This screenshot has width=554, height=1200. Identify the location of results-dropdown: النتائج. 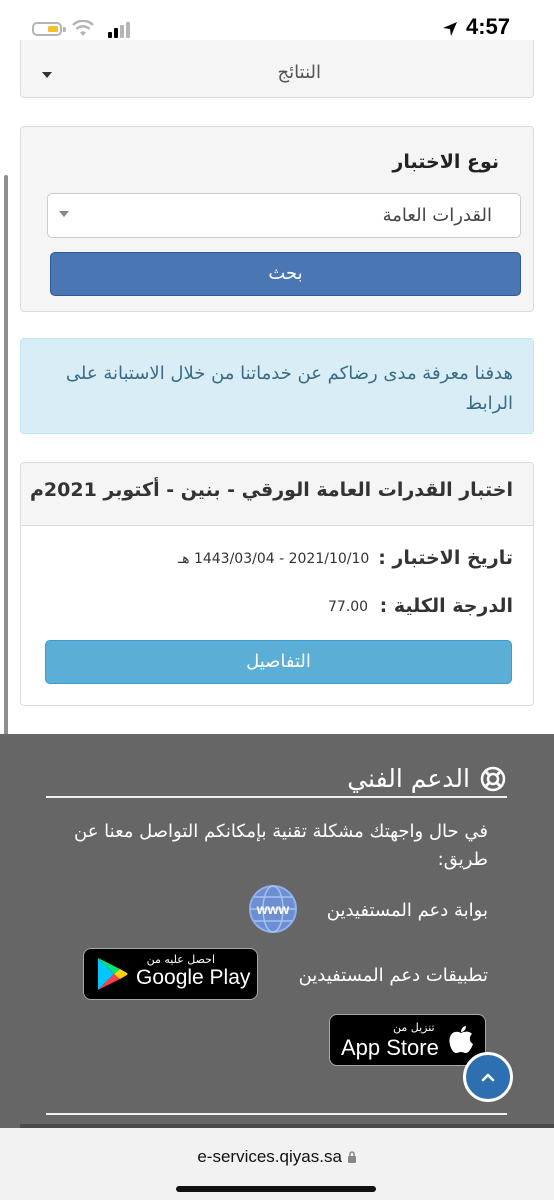
(277, 68).